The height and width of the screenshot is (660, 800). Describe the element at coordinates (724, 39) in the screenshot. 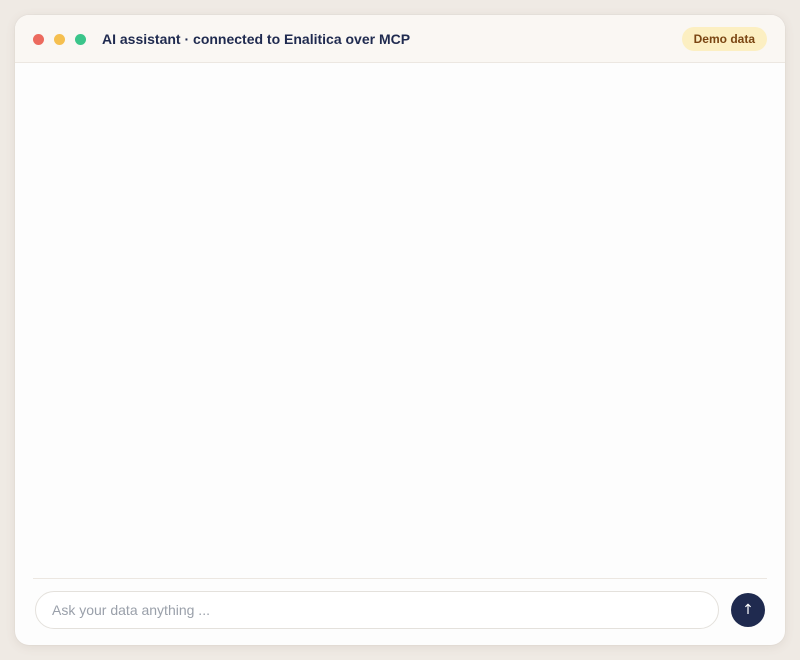

I see `demo-data-badge: Demo data` at that location.